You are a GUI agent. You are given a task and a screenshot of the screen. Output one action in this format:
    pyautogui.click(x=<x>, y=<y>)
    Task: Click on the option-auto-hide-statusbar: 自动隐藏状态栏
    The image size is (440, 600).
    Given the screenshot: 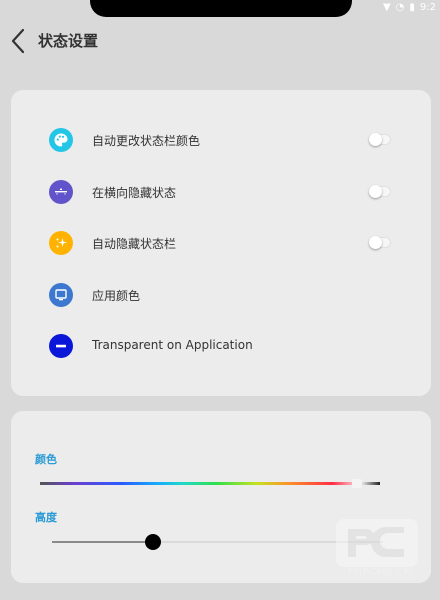 What is the action you would take?
    pyautogui.click(x=221, y=243)
    